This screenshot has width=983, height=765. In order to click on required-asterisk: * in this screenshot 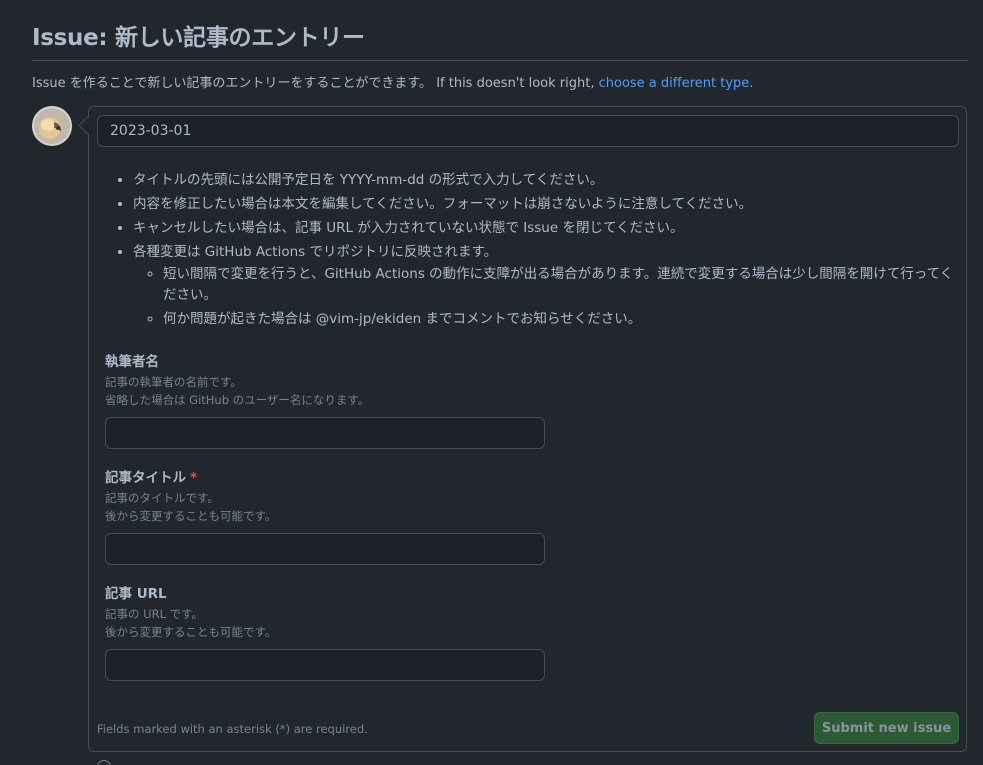, I will do `click(194, 478)`.